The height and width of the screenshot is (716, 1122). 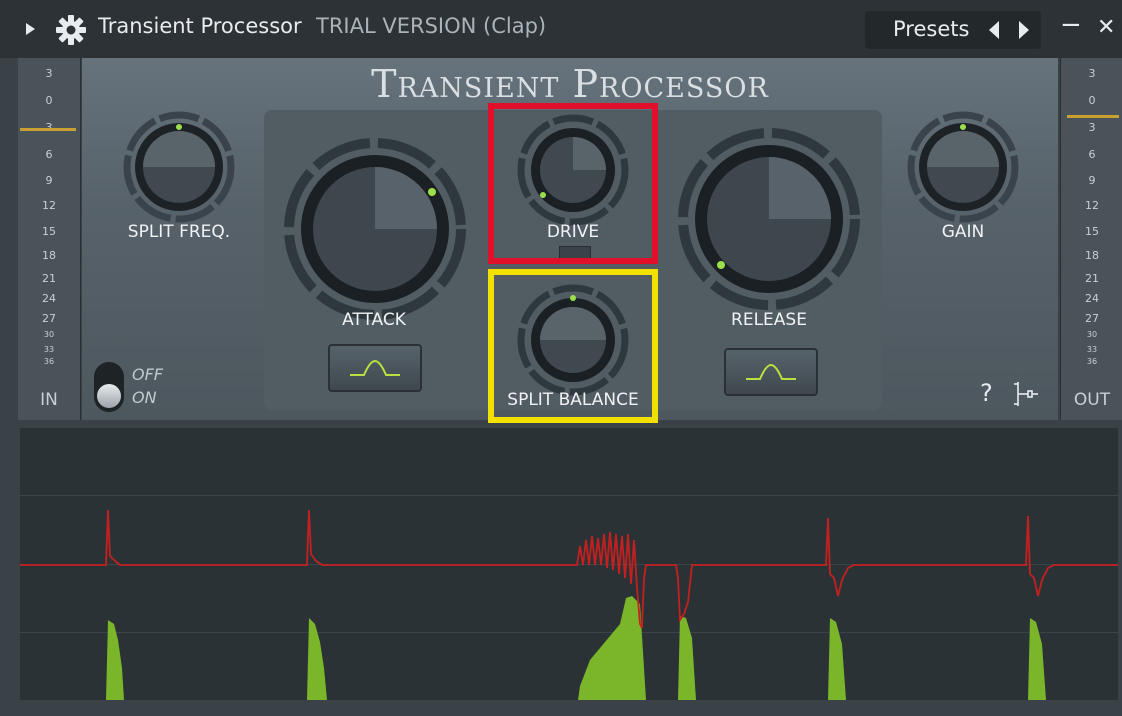 What do you see at coordinates (769, 219) in the screenshot?
I see `release-knob` at bounding box center [769, 219].